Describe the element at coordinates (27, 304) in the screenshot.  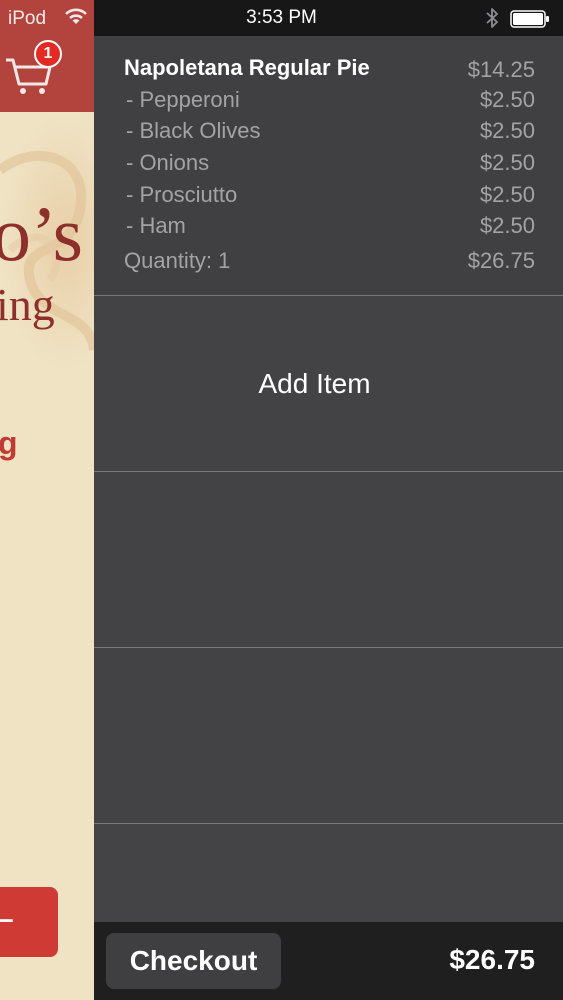
I see `logo-text-small: ing` at that location.